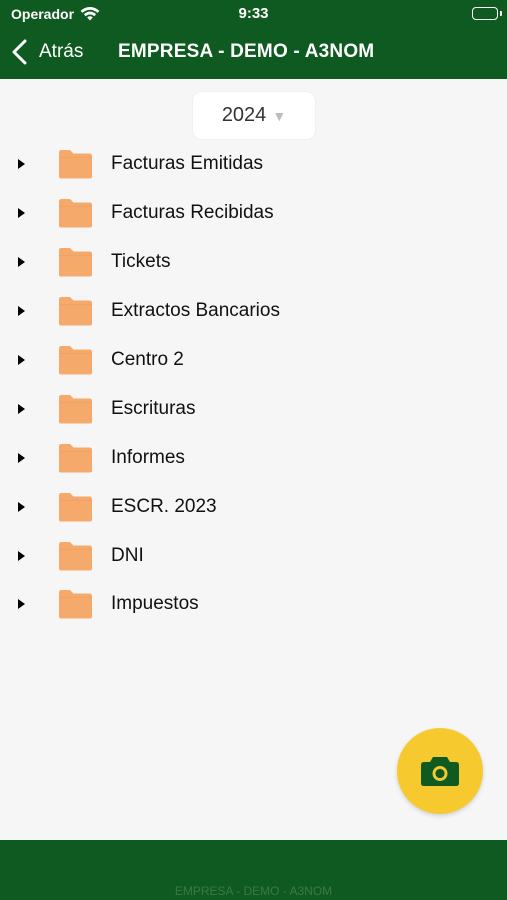 The image size is (507, 900). What do you see at coordinates (253, 891) in the screenshot?
I see `footer-label: EMPRESA - DEMO - A3NOM` at bounding box center [253, 891].